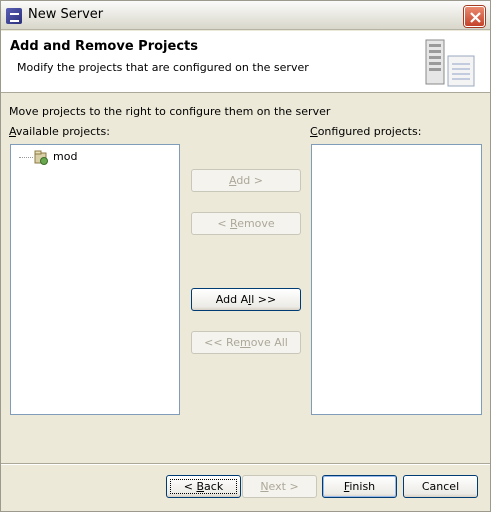 The image size is (491, 512). Describe the element at coordinates (14, 16) in the screenshot. I see `eclipse-app-icon` at that location.